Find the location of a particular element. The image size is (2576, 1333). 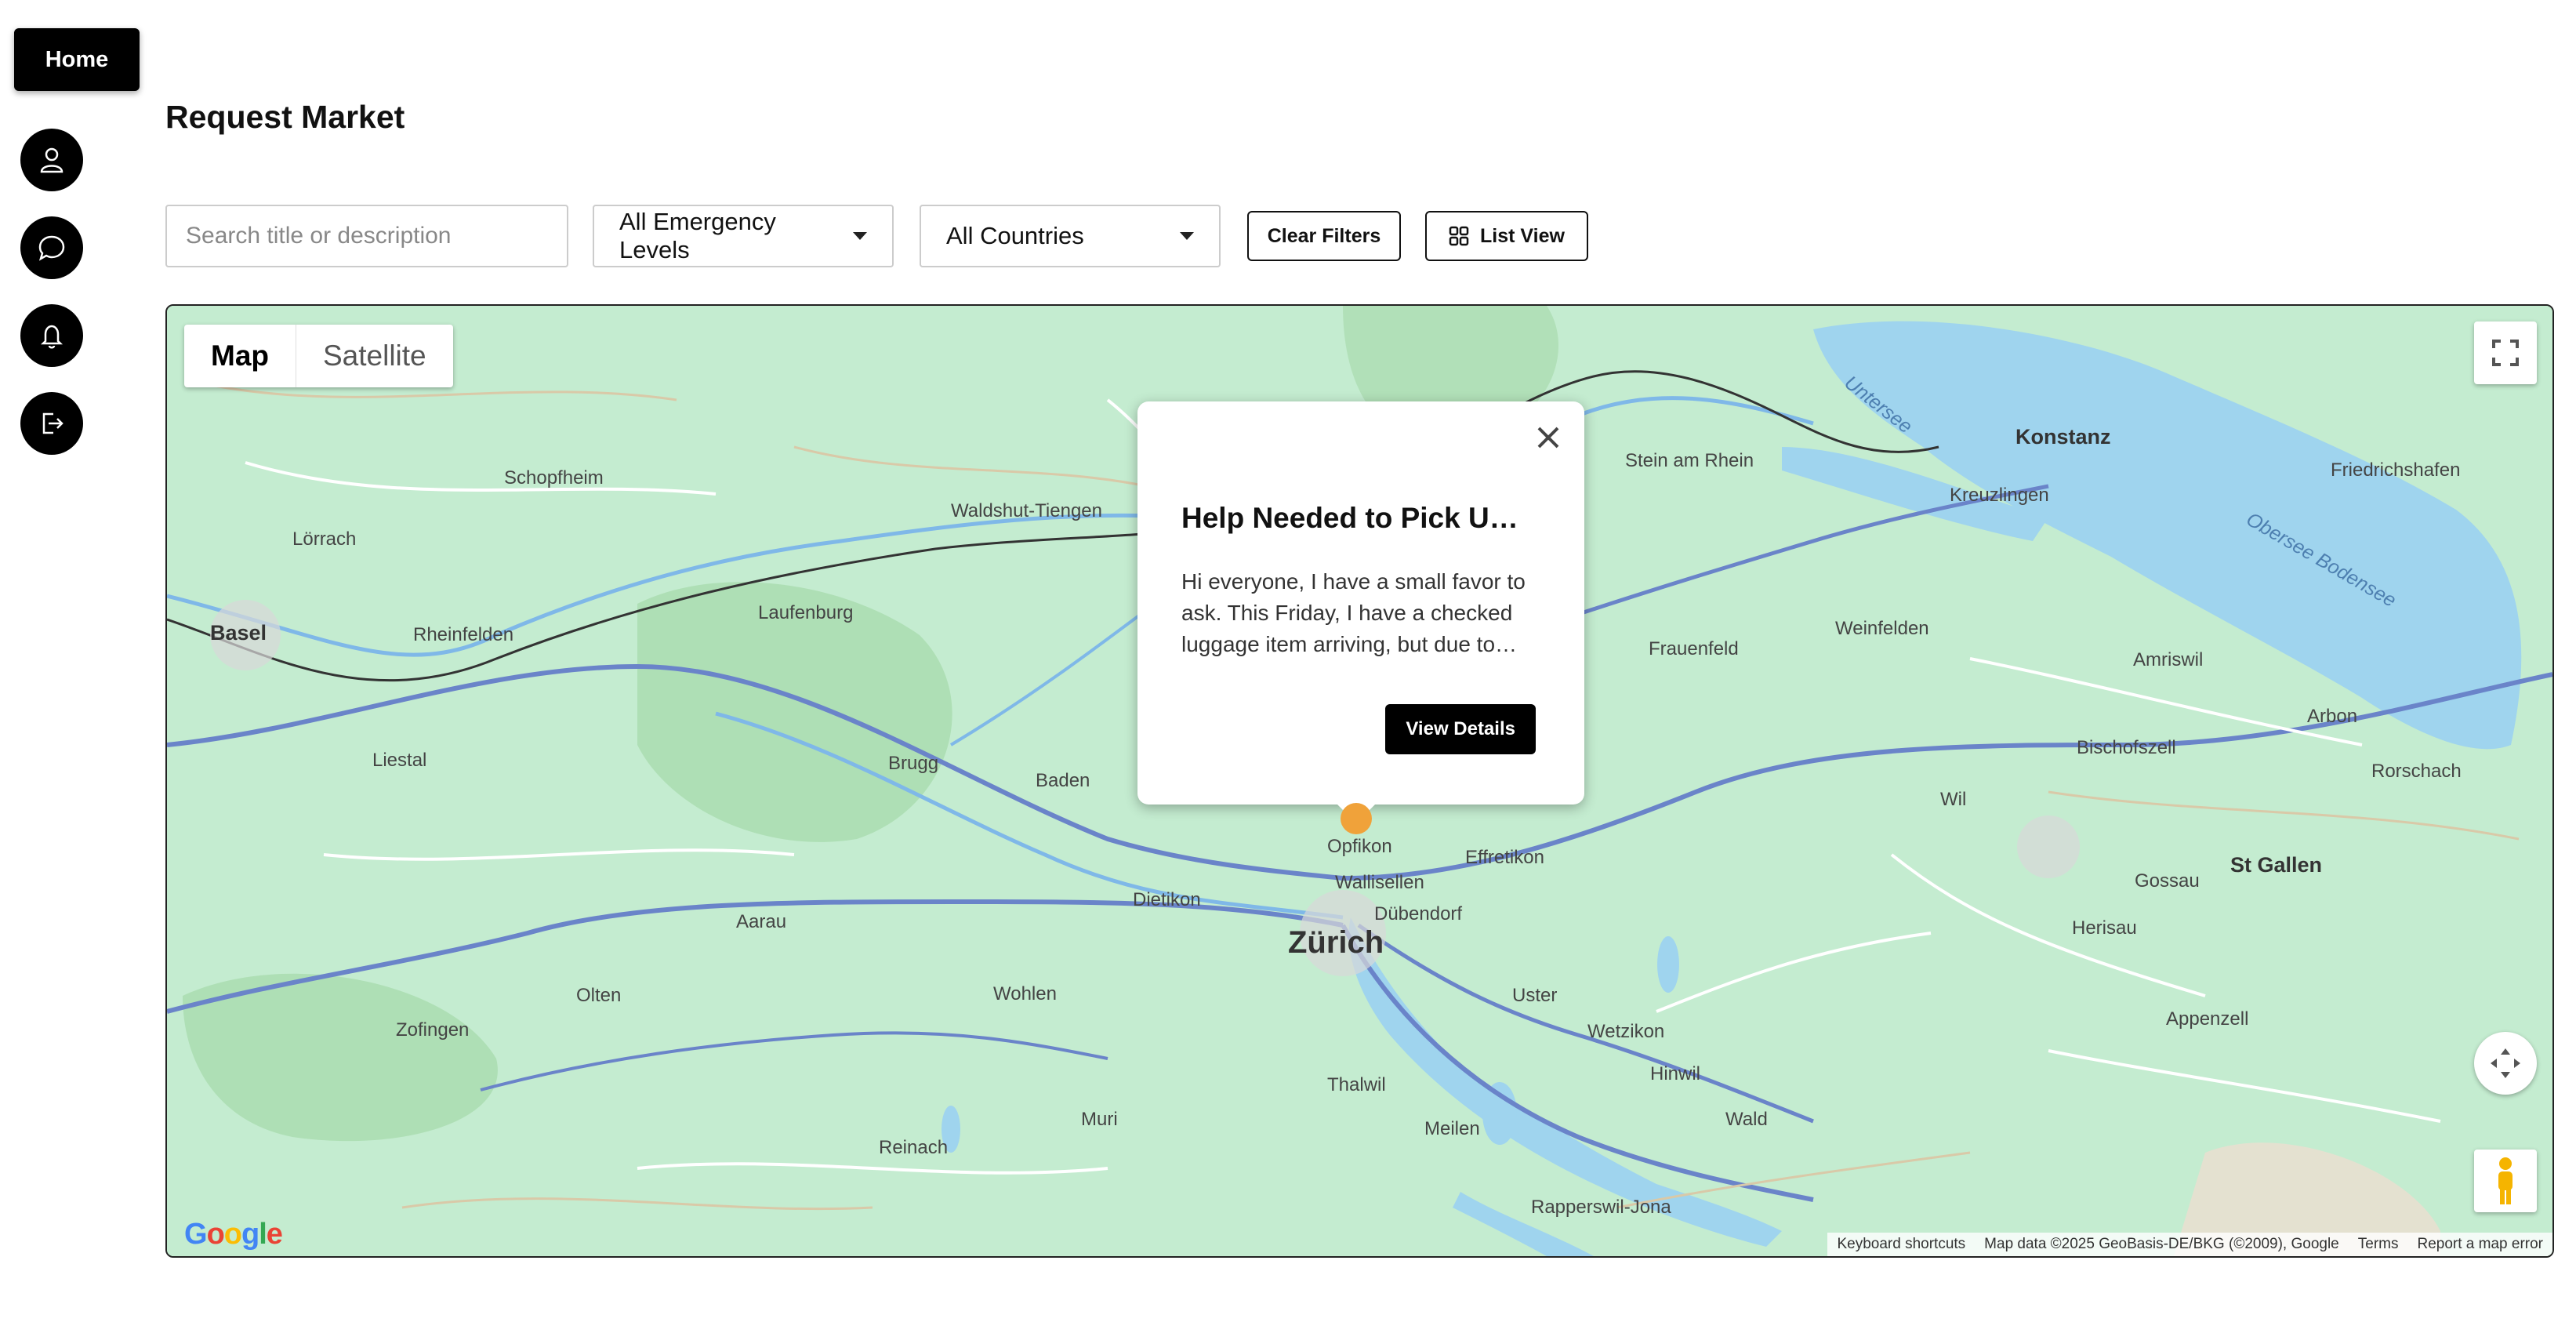

map-label: Reinach is located at coordinates (914, 1147).